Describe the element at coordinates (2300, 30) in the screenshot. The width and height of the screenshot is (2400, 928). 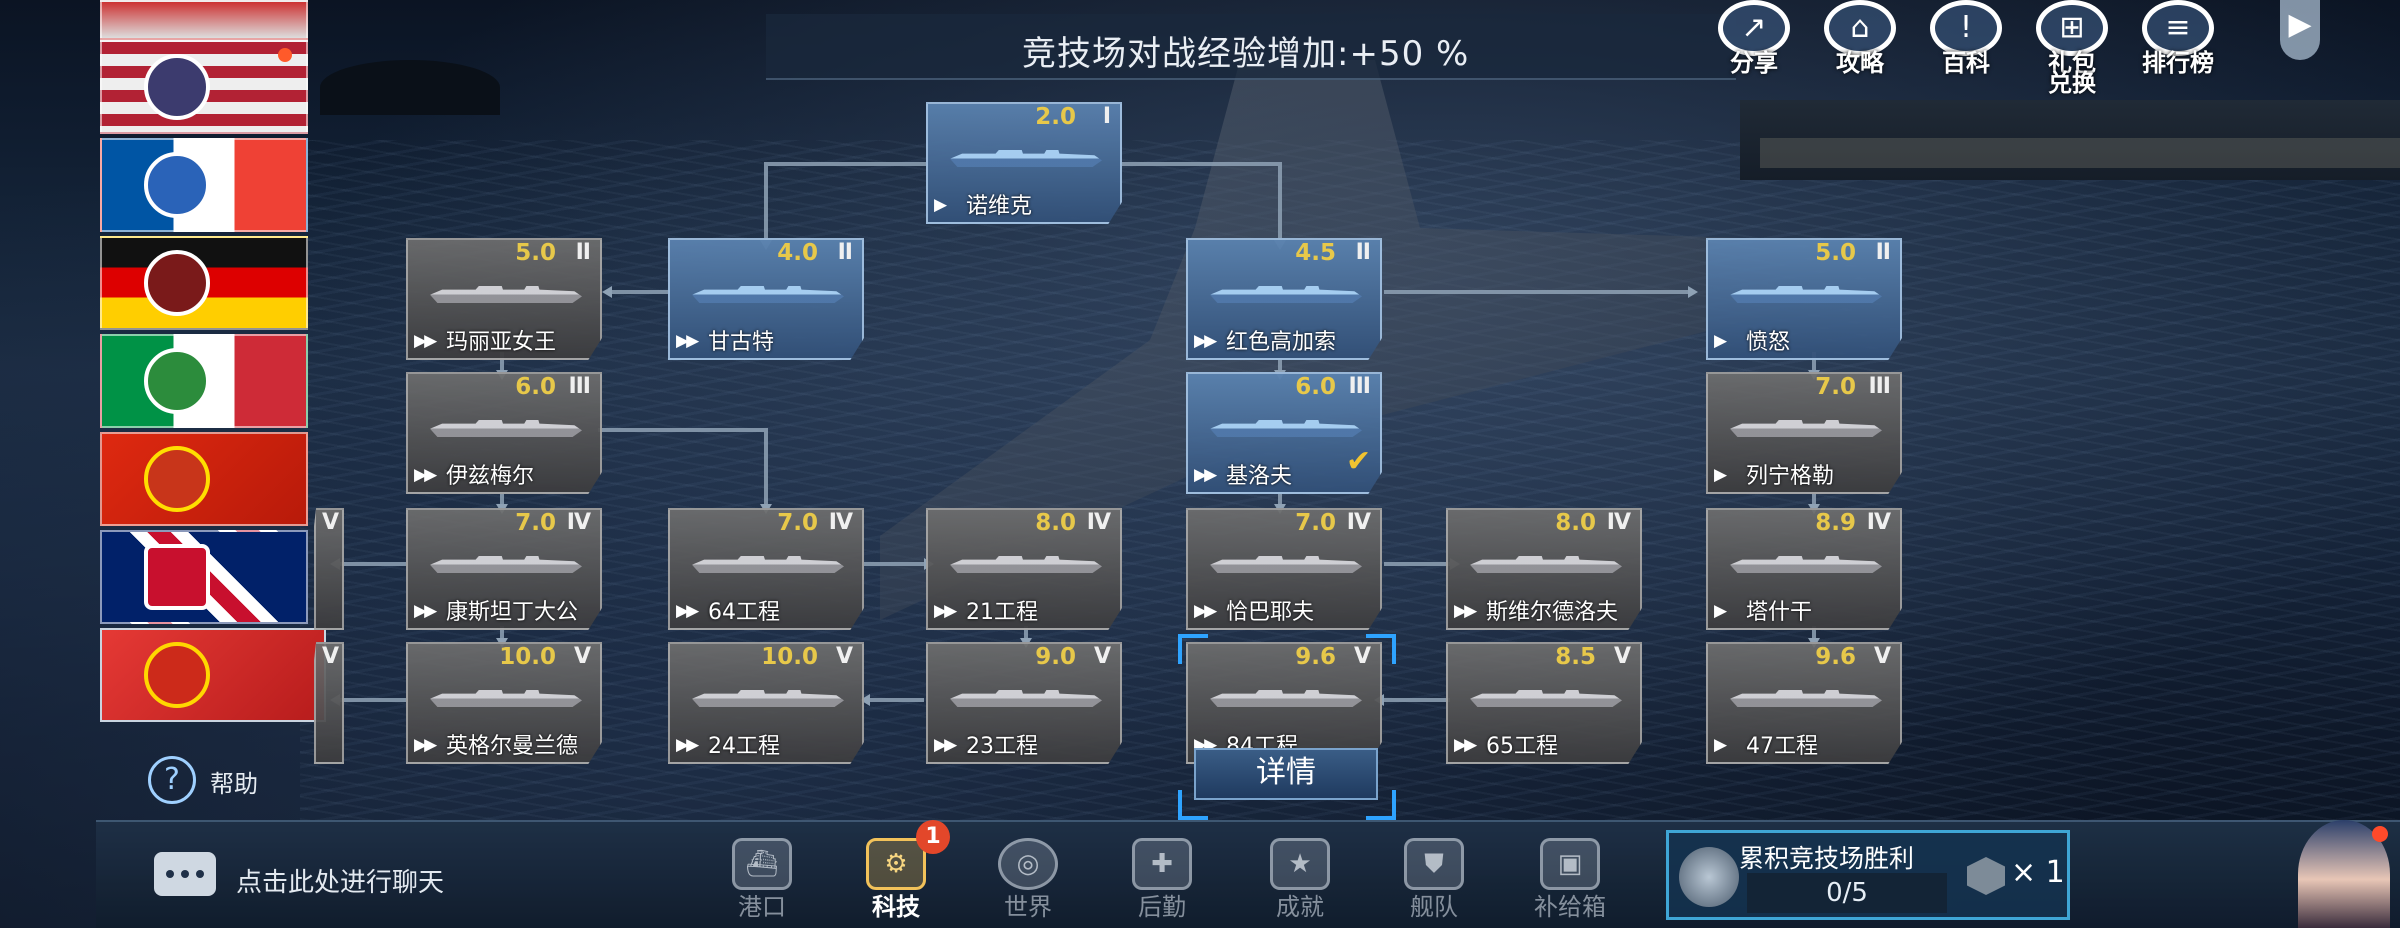
I see `expand-arrow-button: ▶` at that location.